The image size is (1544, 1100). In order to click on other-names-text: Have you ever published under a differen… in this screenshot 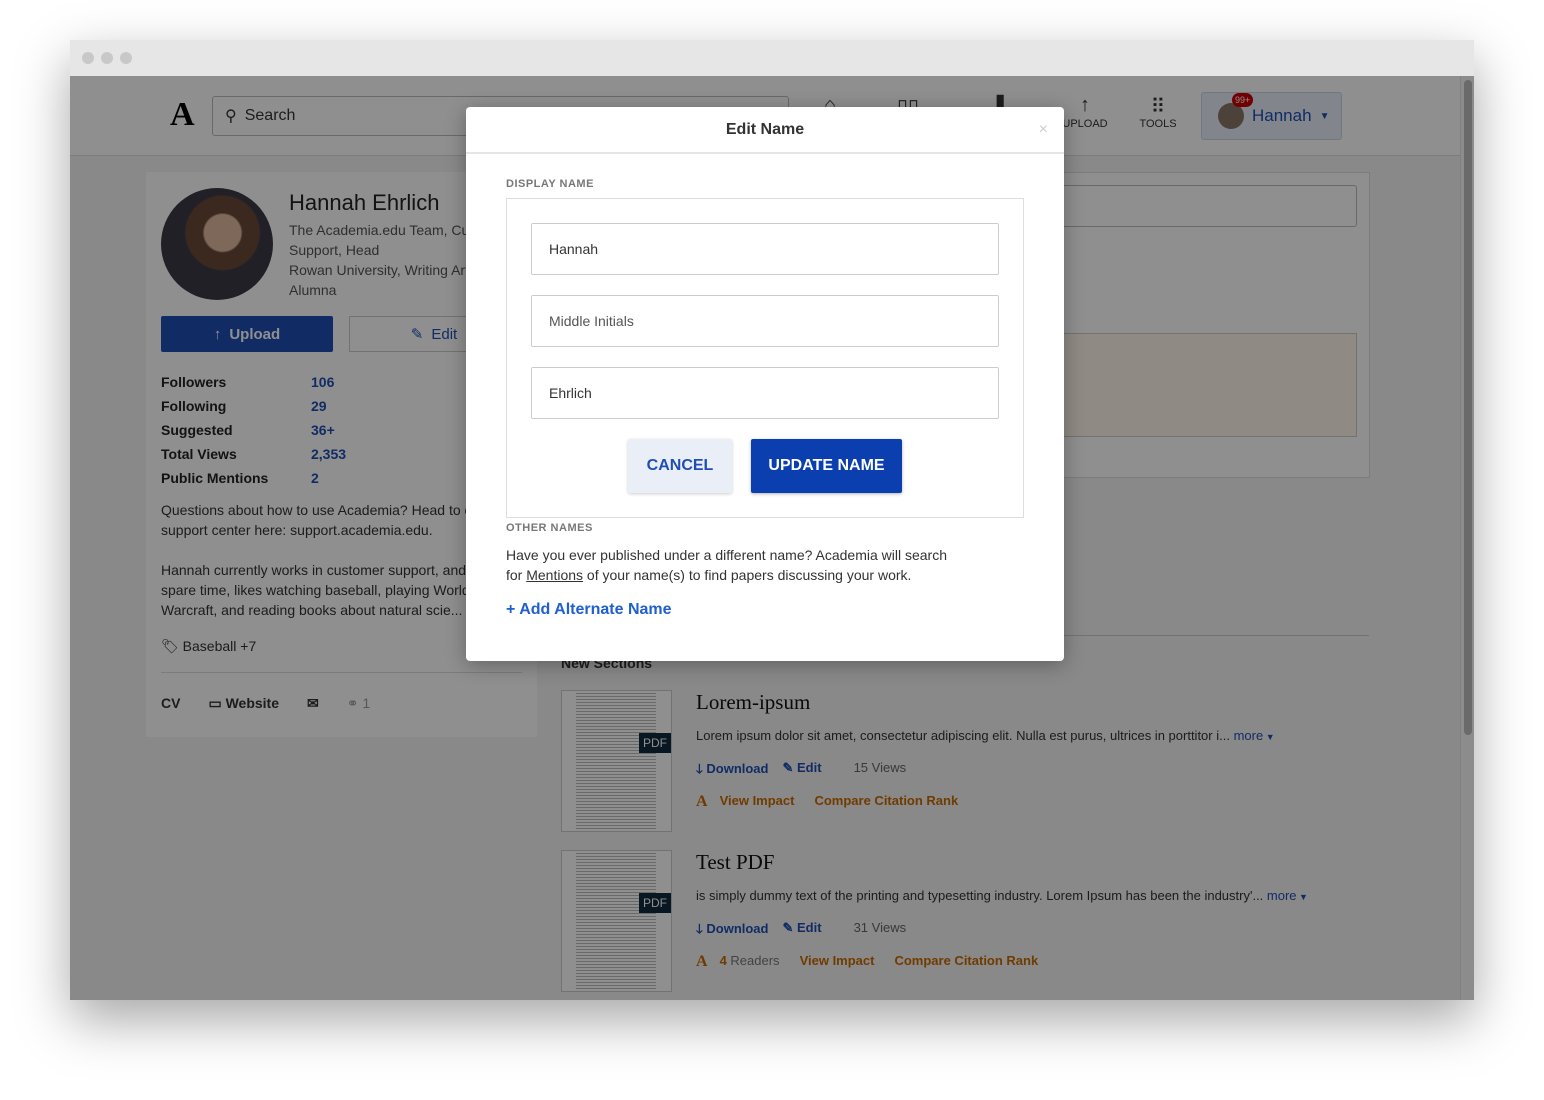, I will do `click(736, 565)`.